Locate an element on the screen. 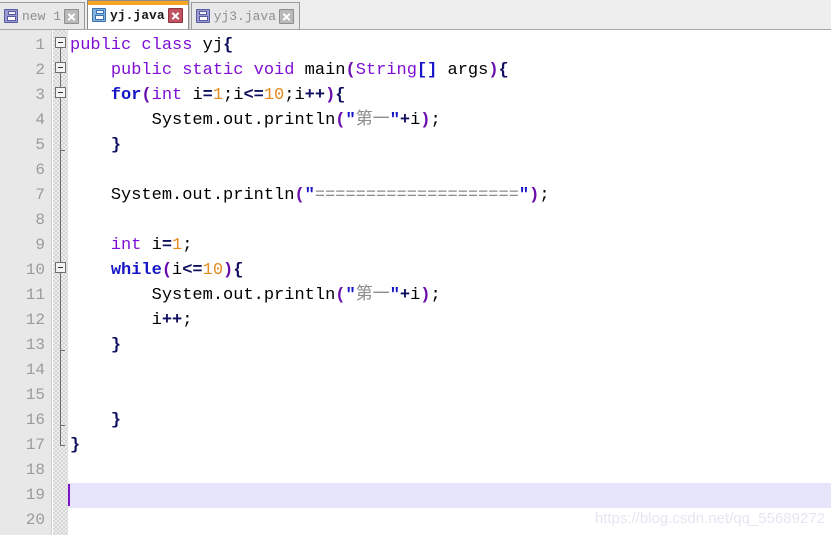 Image resolution: width=831 pixels, height=535 pixels. code-folding-strip is located at coordinates (60, 282).